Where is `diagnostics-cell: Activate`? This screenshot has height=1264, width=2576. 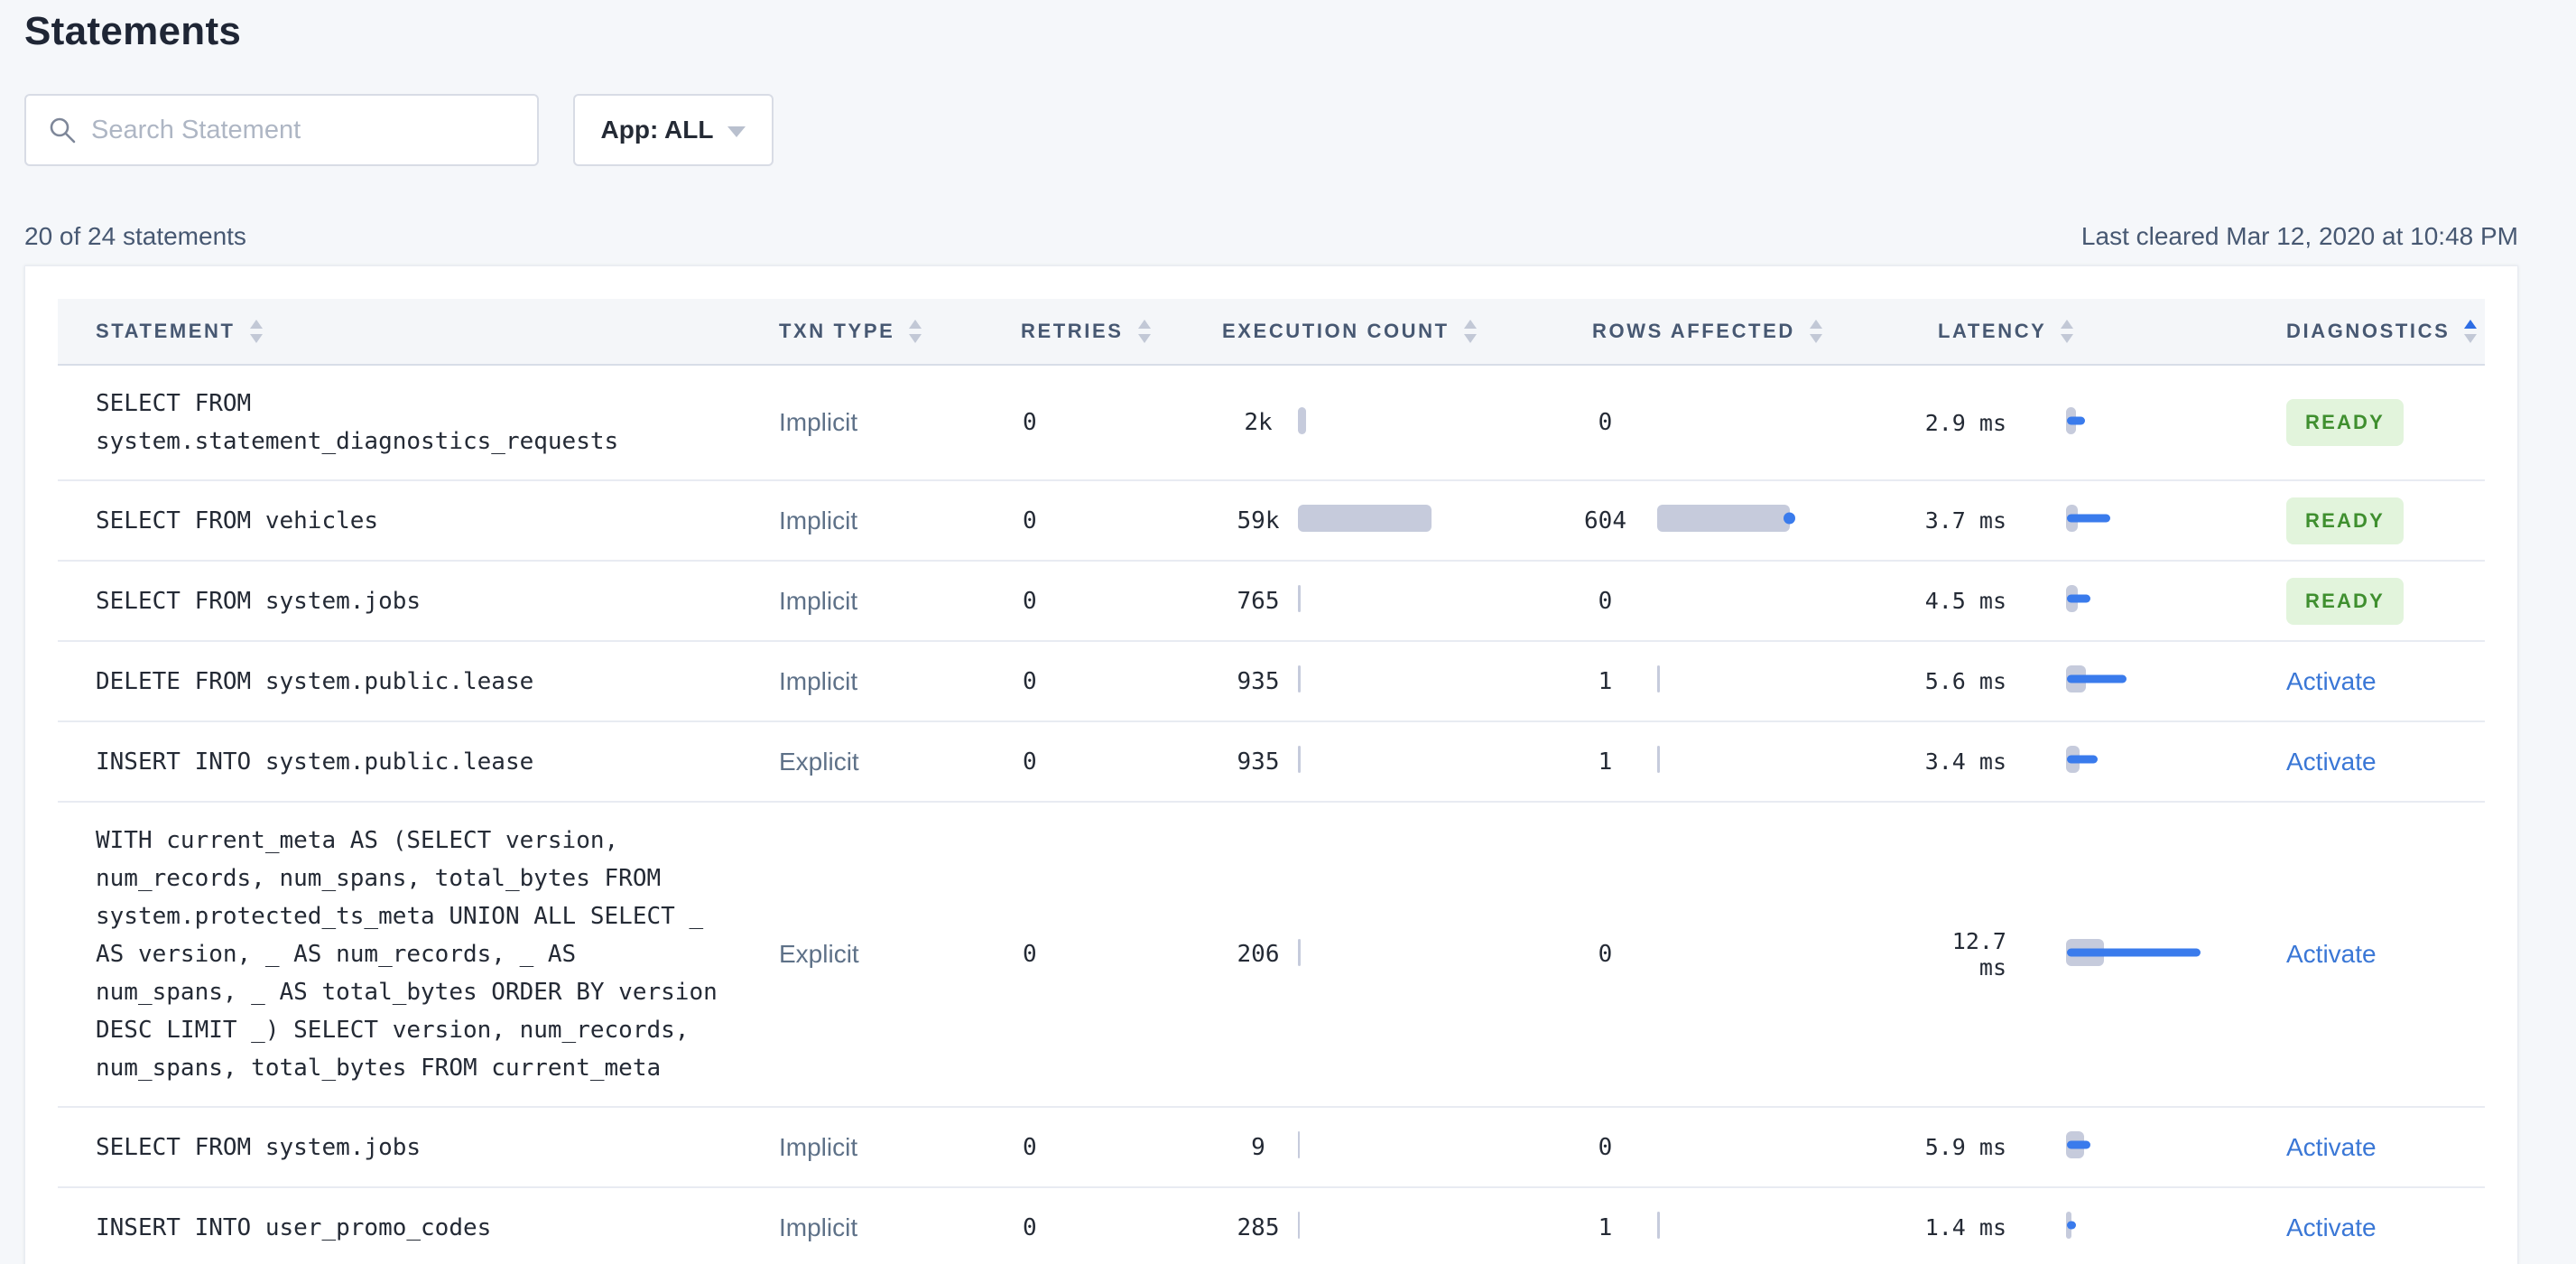
diagnostics-cell: Activate is located at coordinates (2385, 1227).